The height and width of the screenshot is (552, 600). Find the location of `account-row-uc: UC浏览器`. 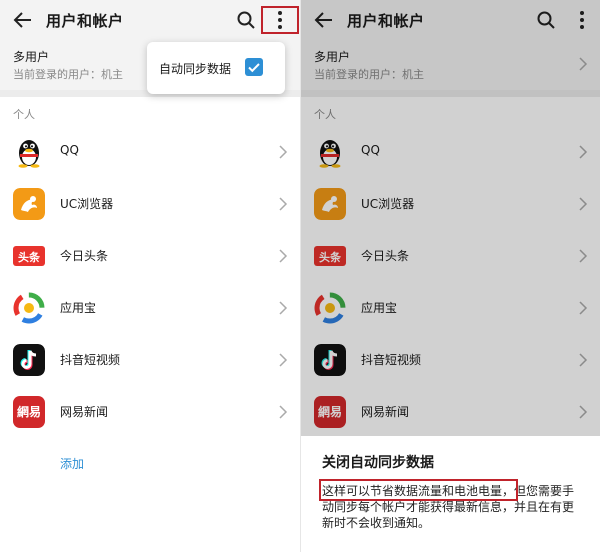

account-row-uc: UC浏览器 is located at coordinates (150, 204).